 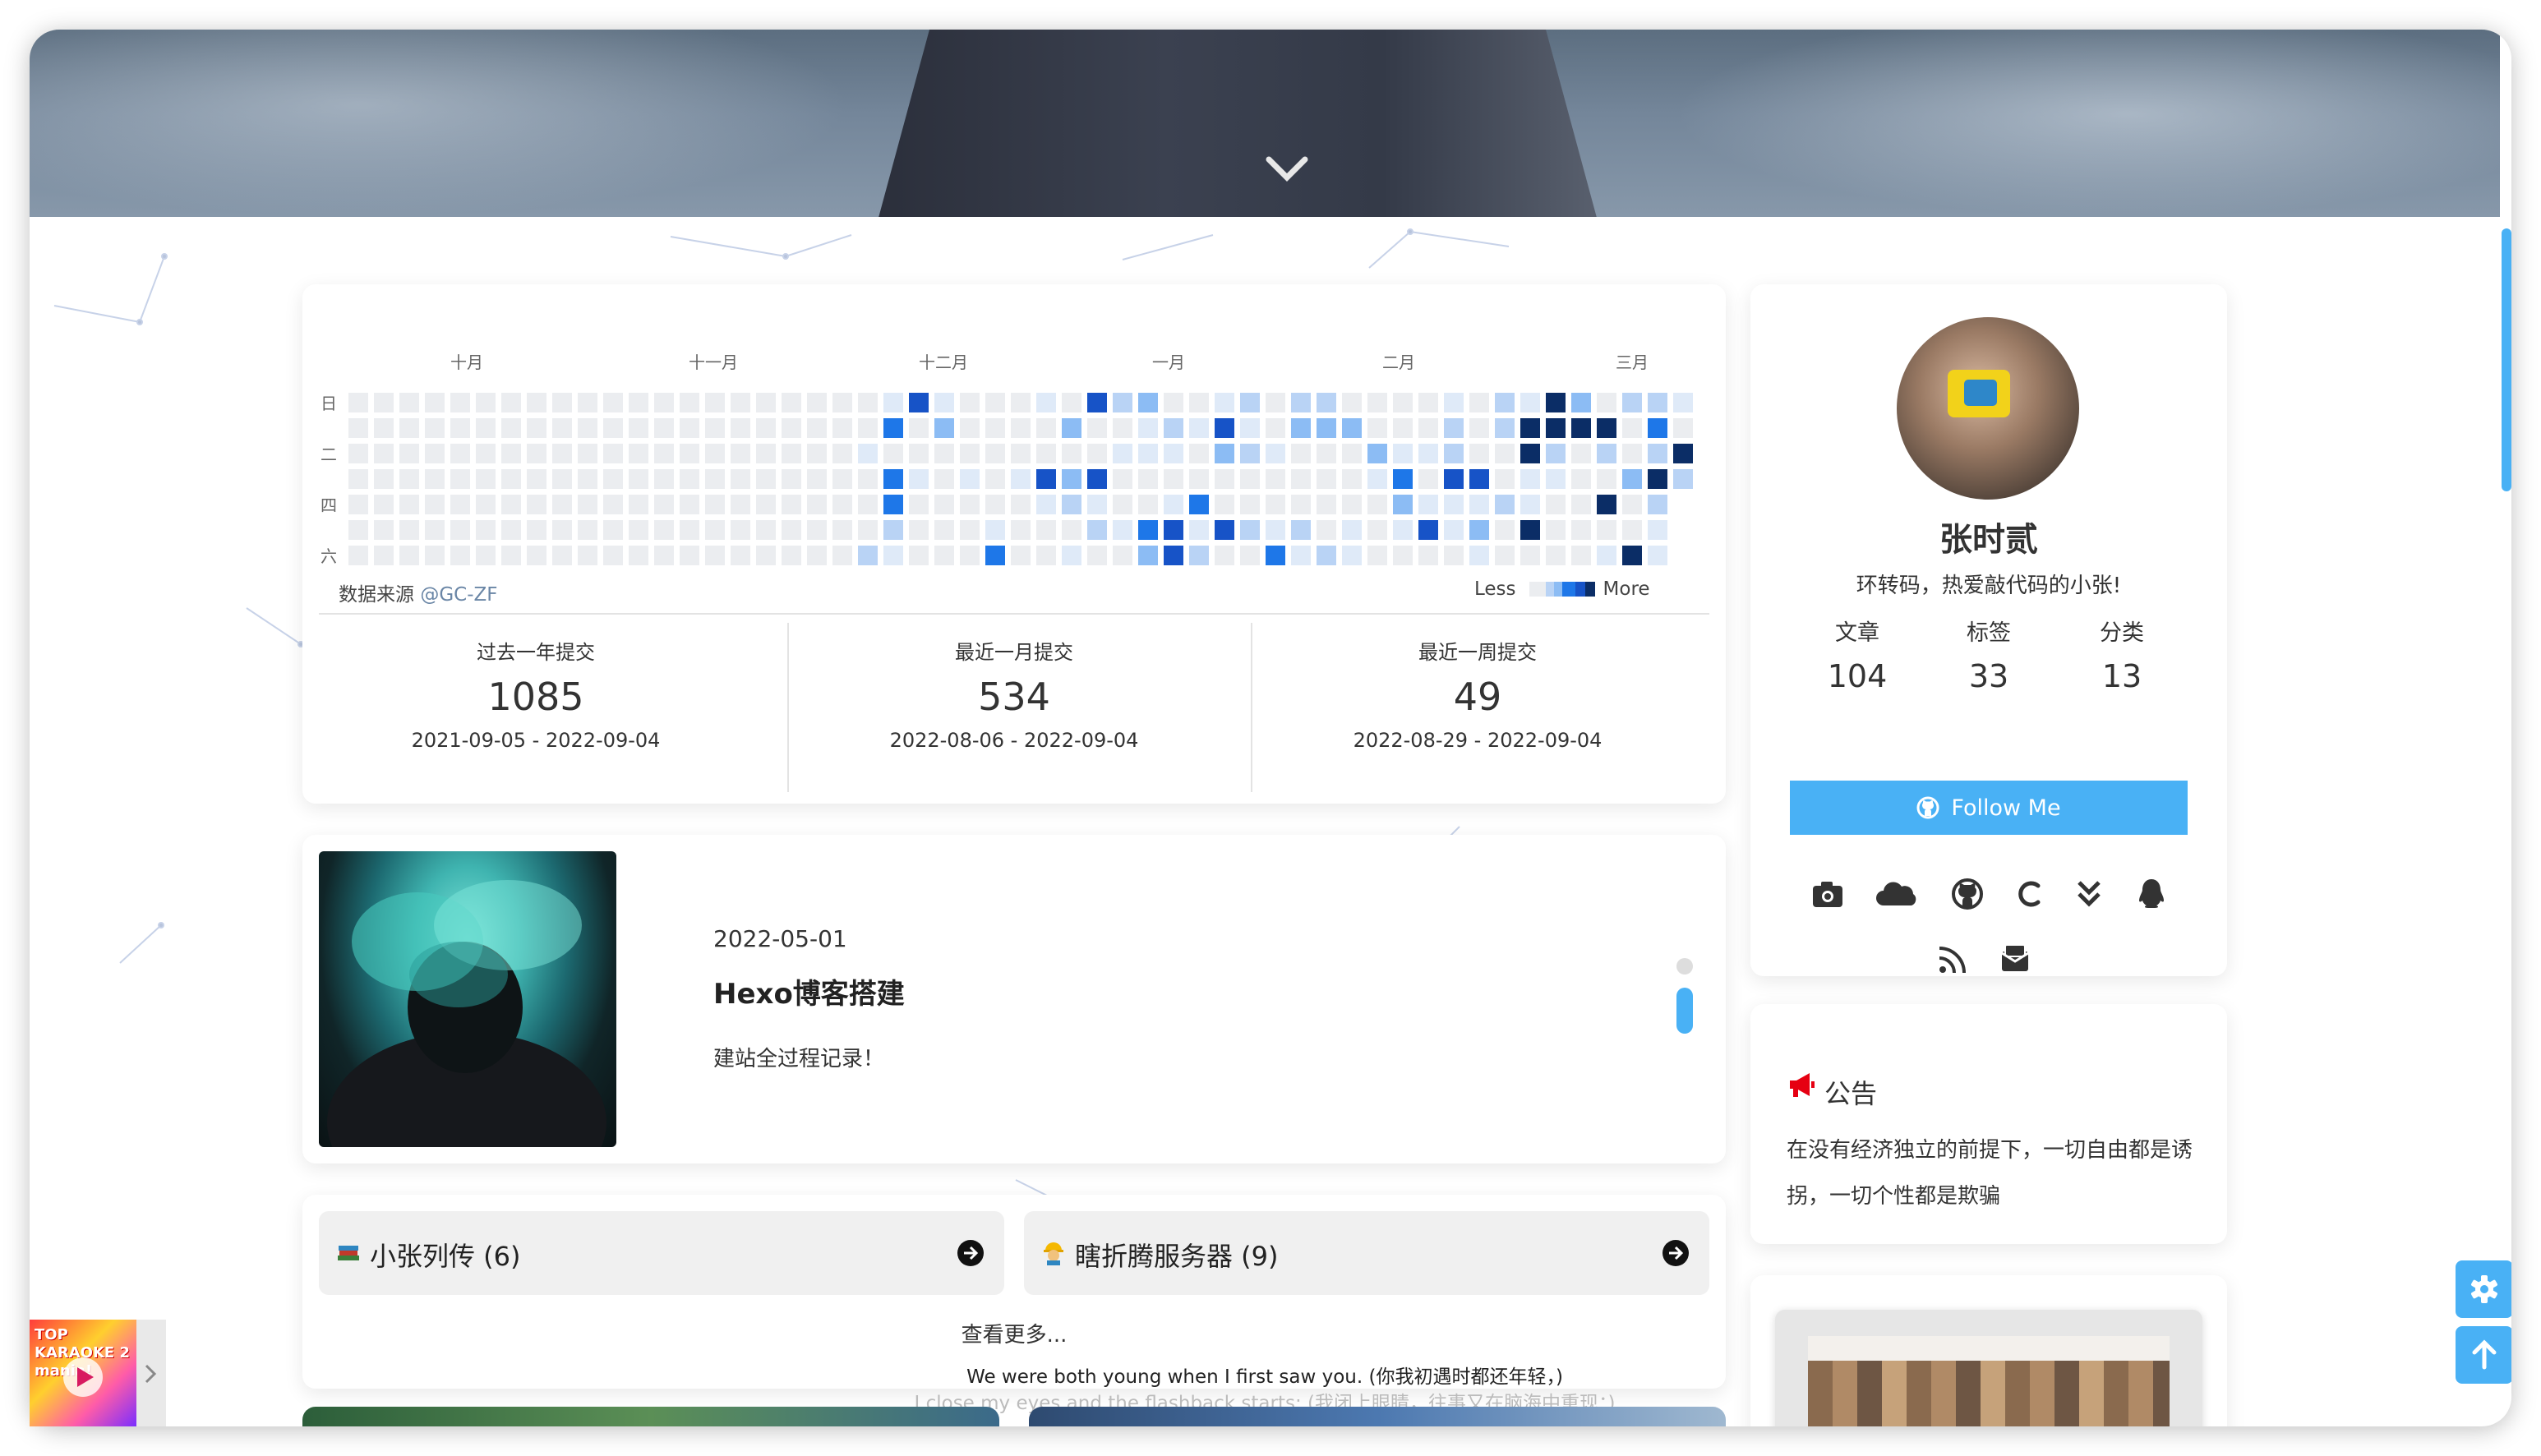 What do you see at coordinates (1684, 1011) in the screenshot?
I see `carousel-dot-active` at bounding box center [1684, 1011].